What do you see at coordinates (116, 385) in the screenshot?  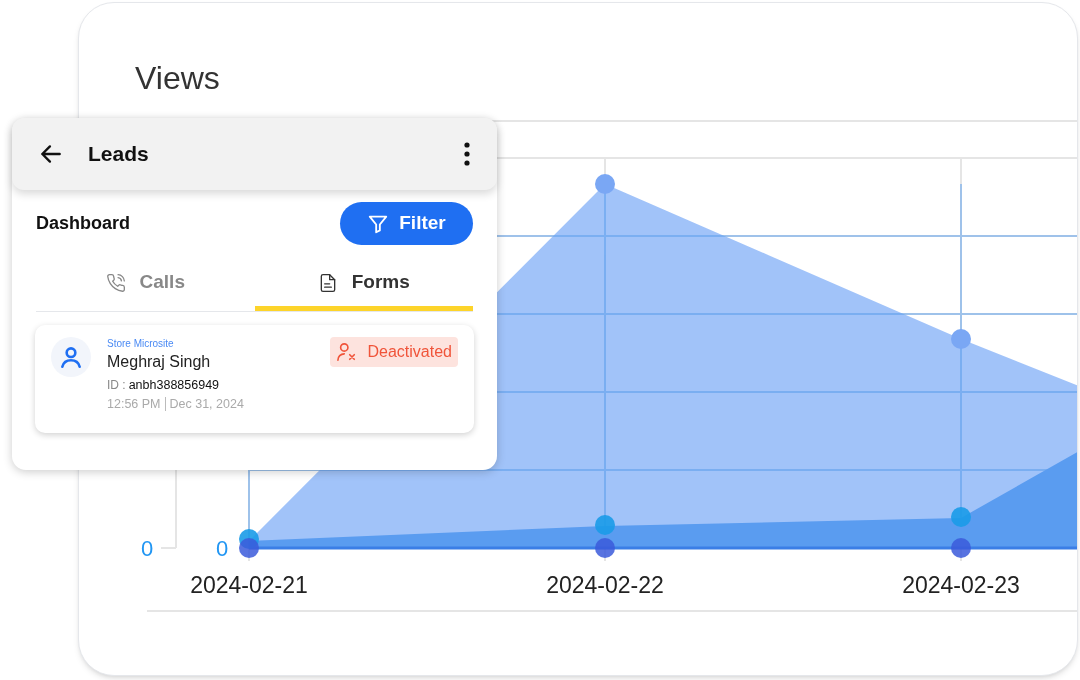 I see `id-label: ID :` at bounding box center [116, 385].